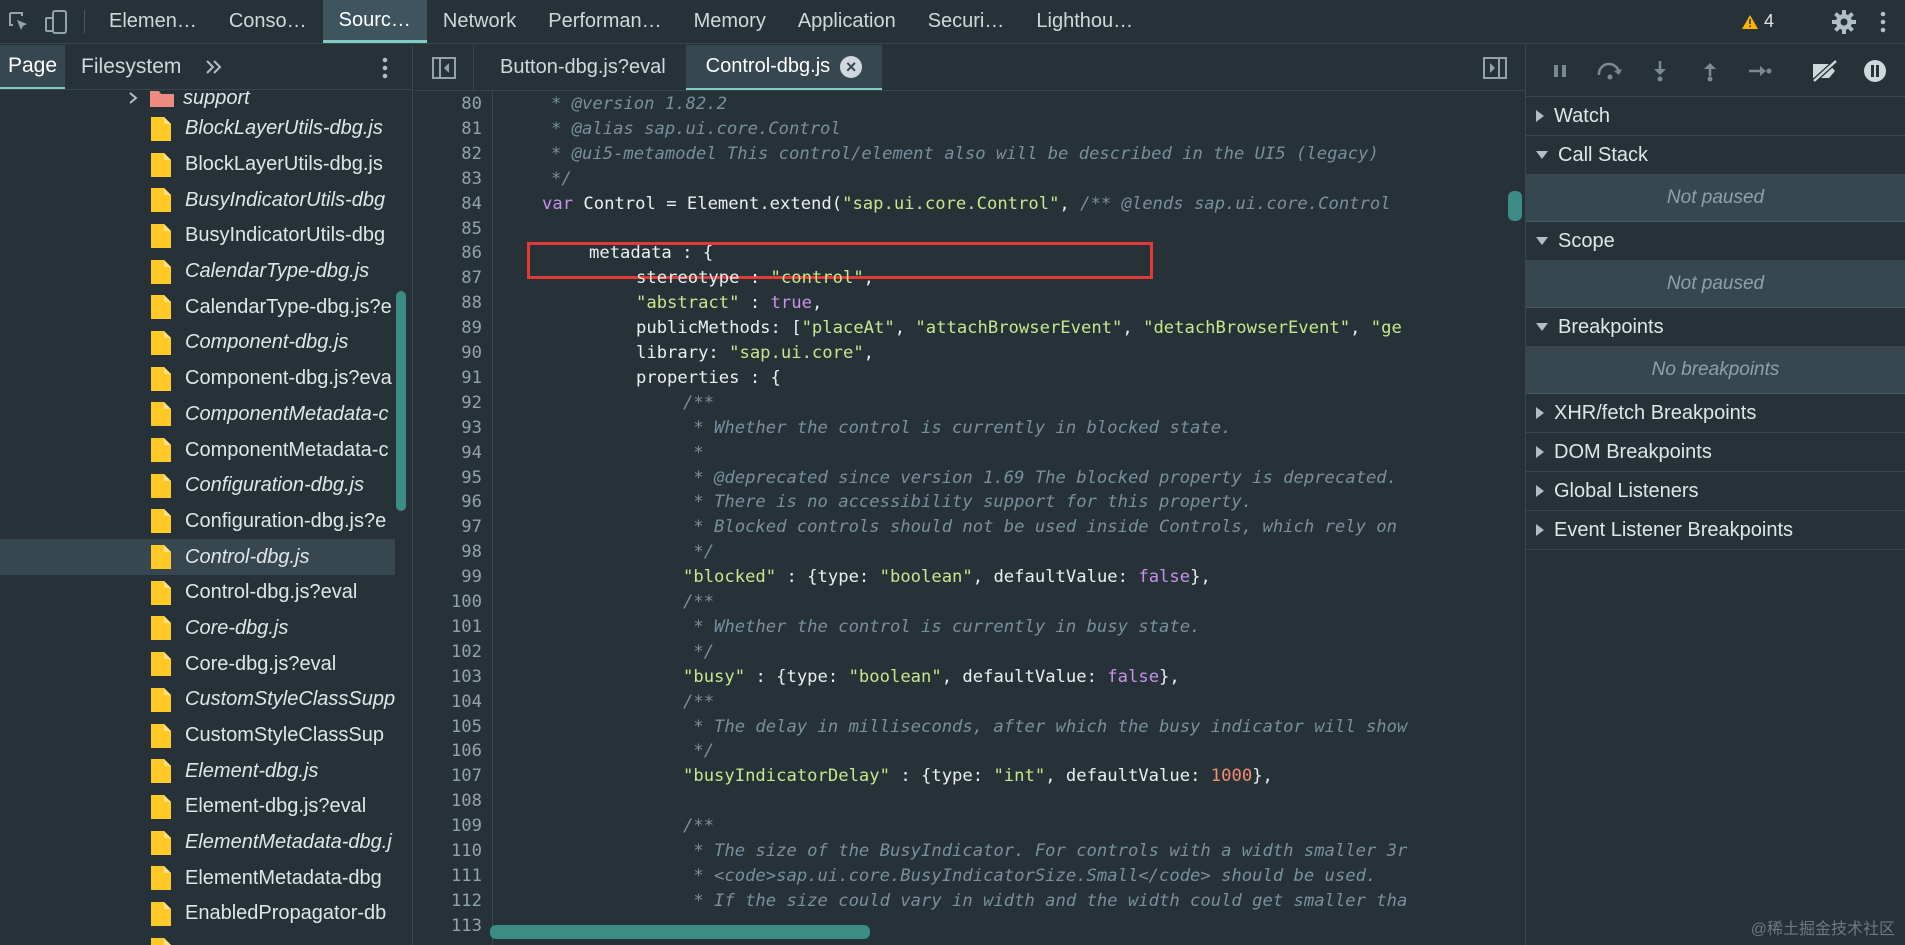  Describe the element at coordinates (197, 522) in the screenshot. I see `file-row: Configuration-dbg.js?e` at that location.